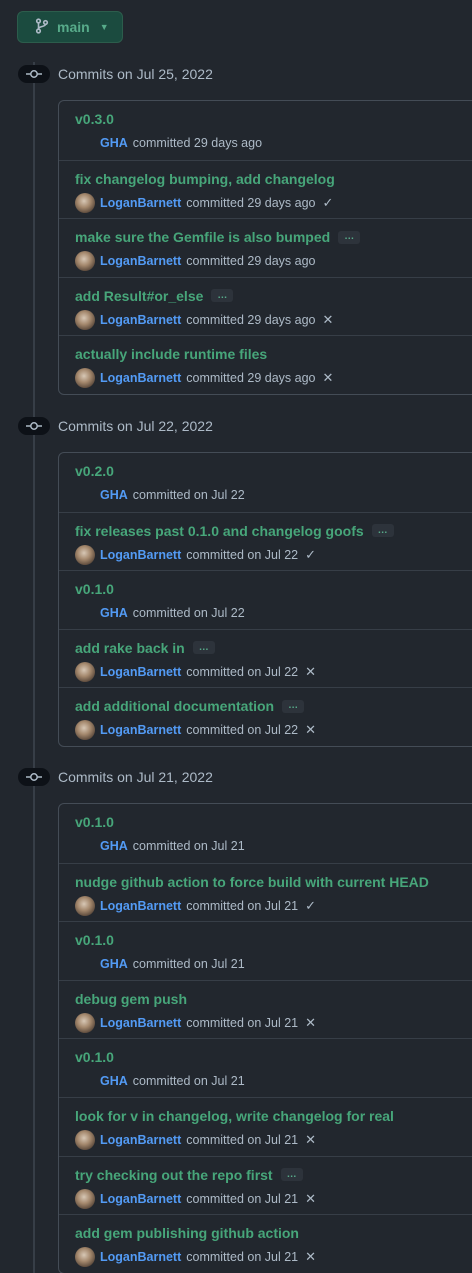  Describe the element at coordinates (202, 237) in the screenshot. I see `commit-title-link: make sure the Gemfile is also bumped` at that location.